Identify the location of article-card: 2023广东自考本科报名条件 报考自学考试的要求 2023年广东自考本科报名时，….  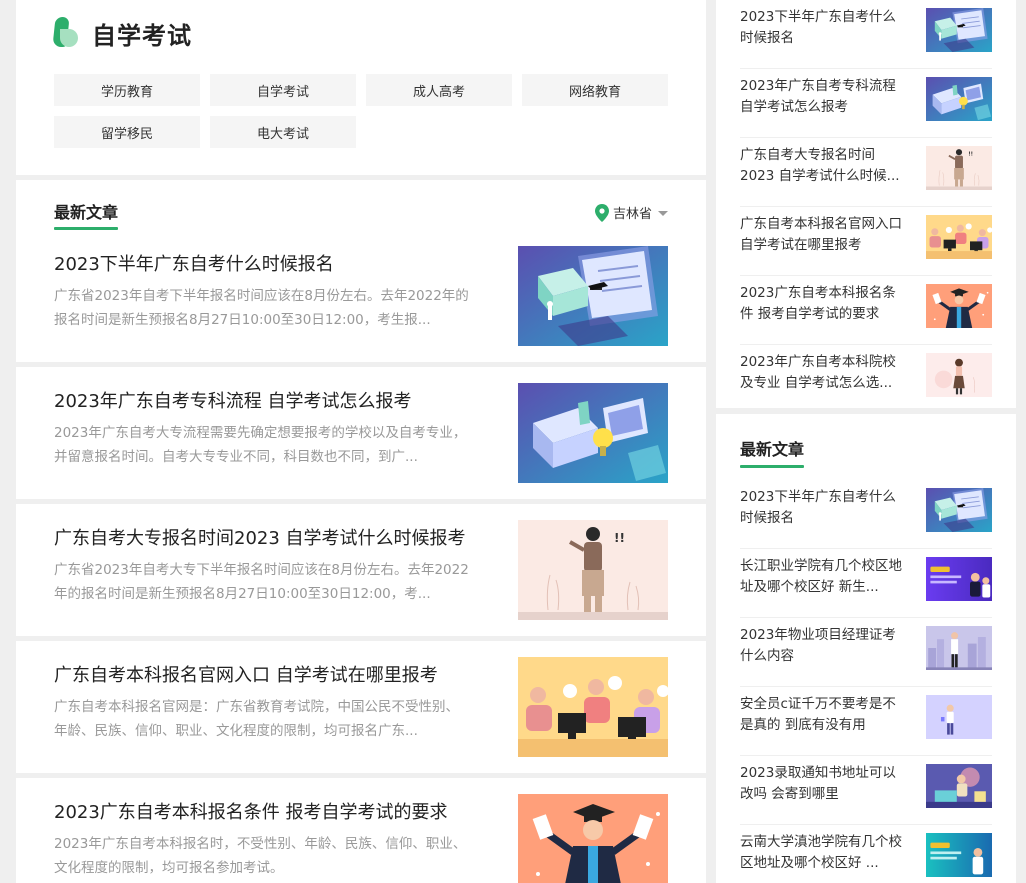
(361, 830).